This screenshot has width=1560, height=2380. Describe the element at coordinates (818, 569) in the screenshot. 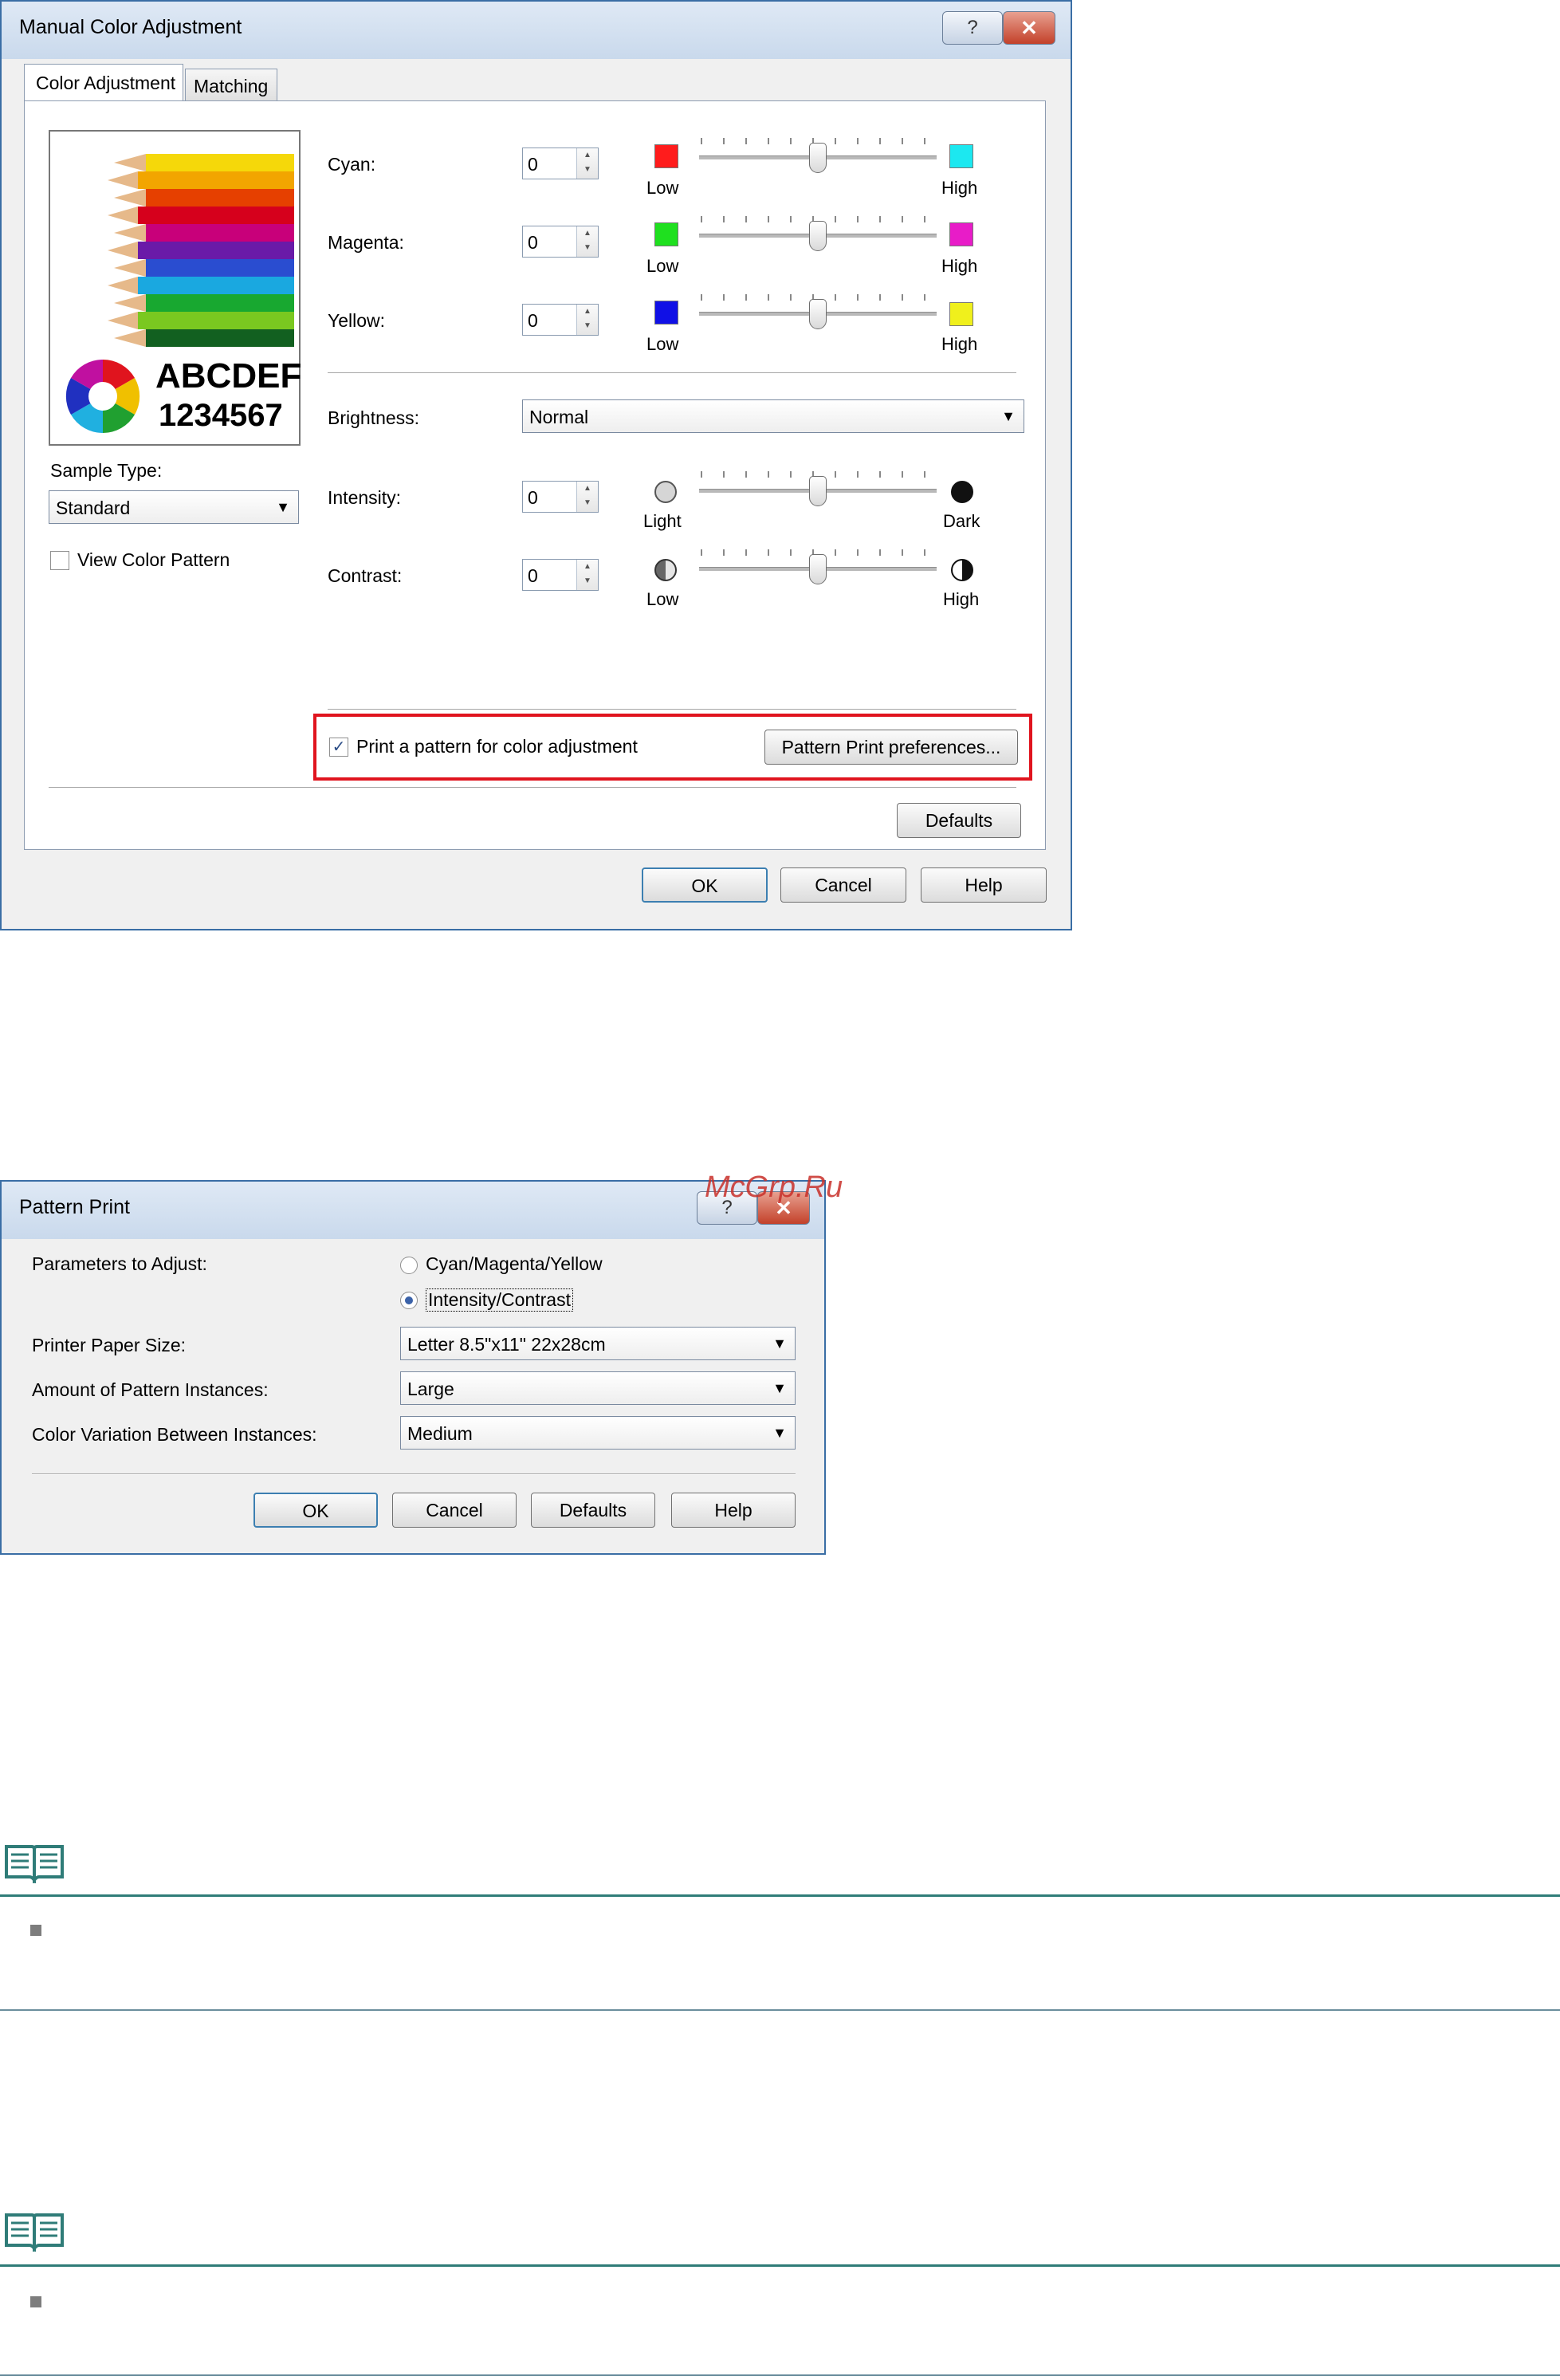

I see `contrast-slider-thumb` at that location.